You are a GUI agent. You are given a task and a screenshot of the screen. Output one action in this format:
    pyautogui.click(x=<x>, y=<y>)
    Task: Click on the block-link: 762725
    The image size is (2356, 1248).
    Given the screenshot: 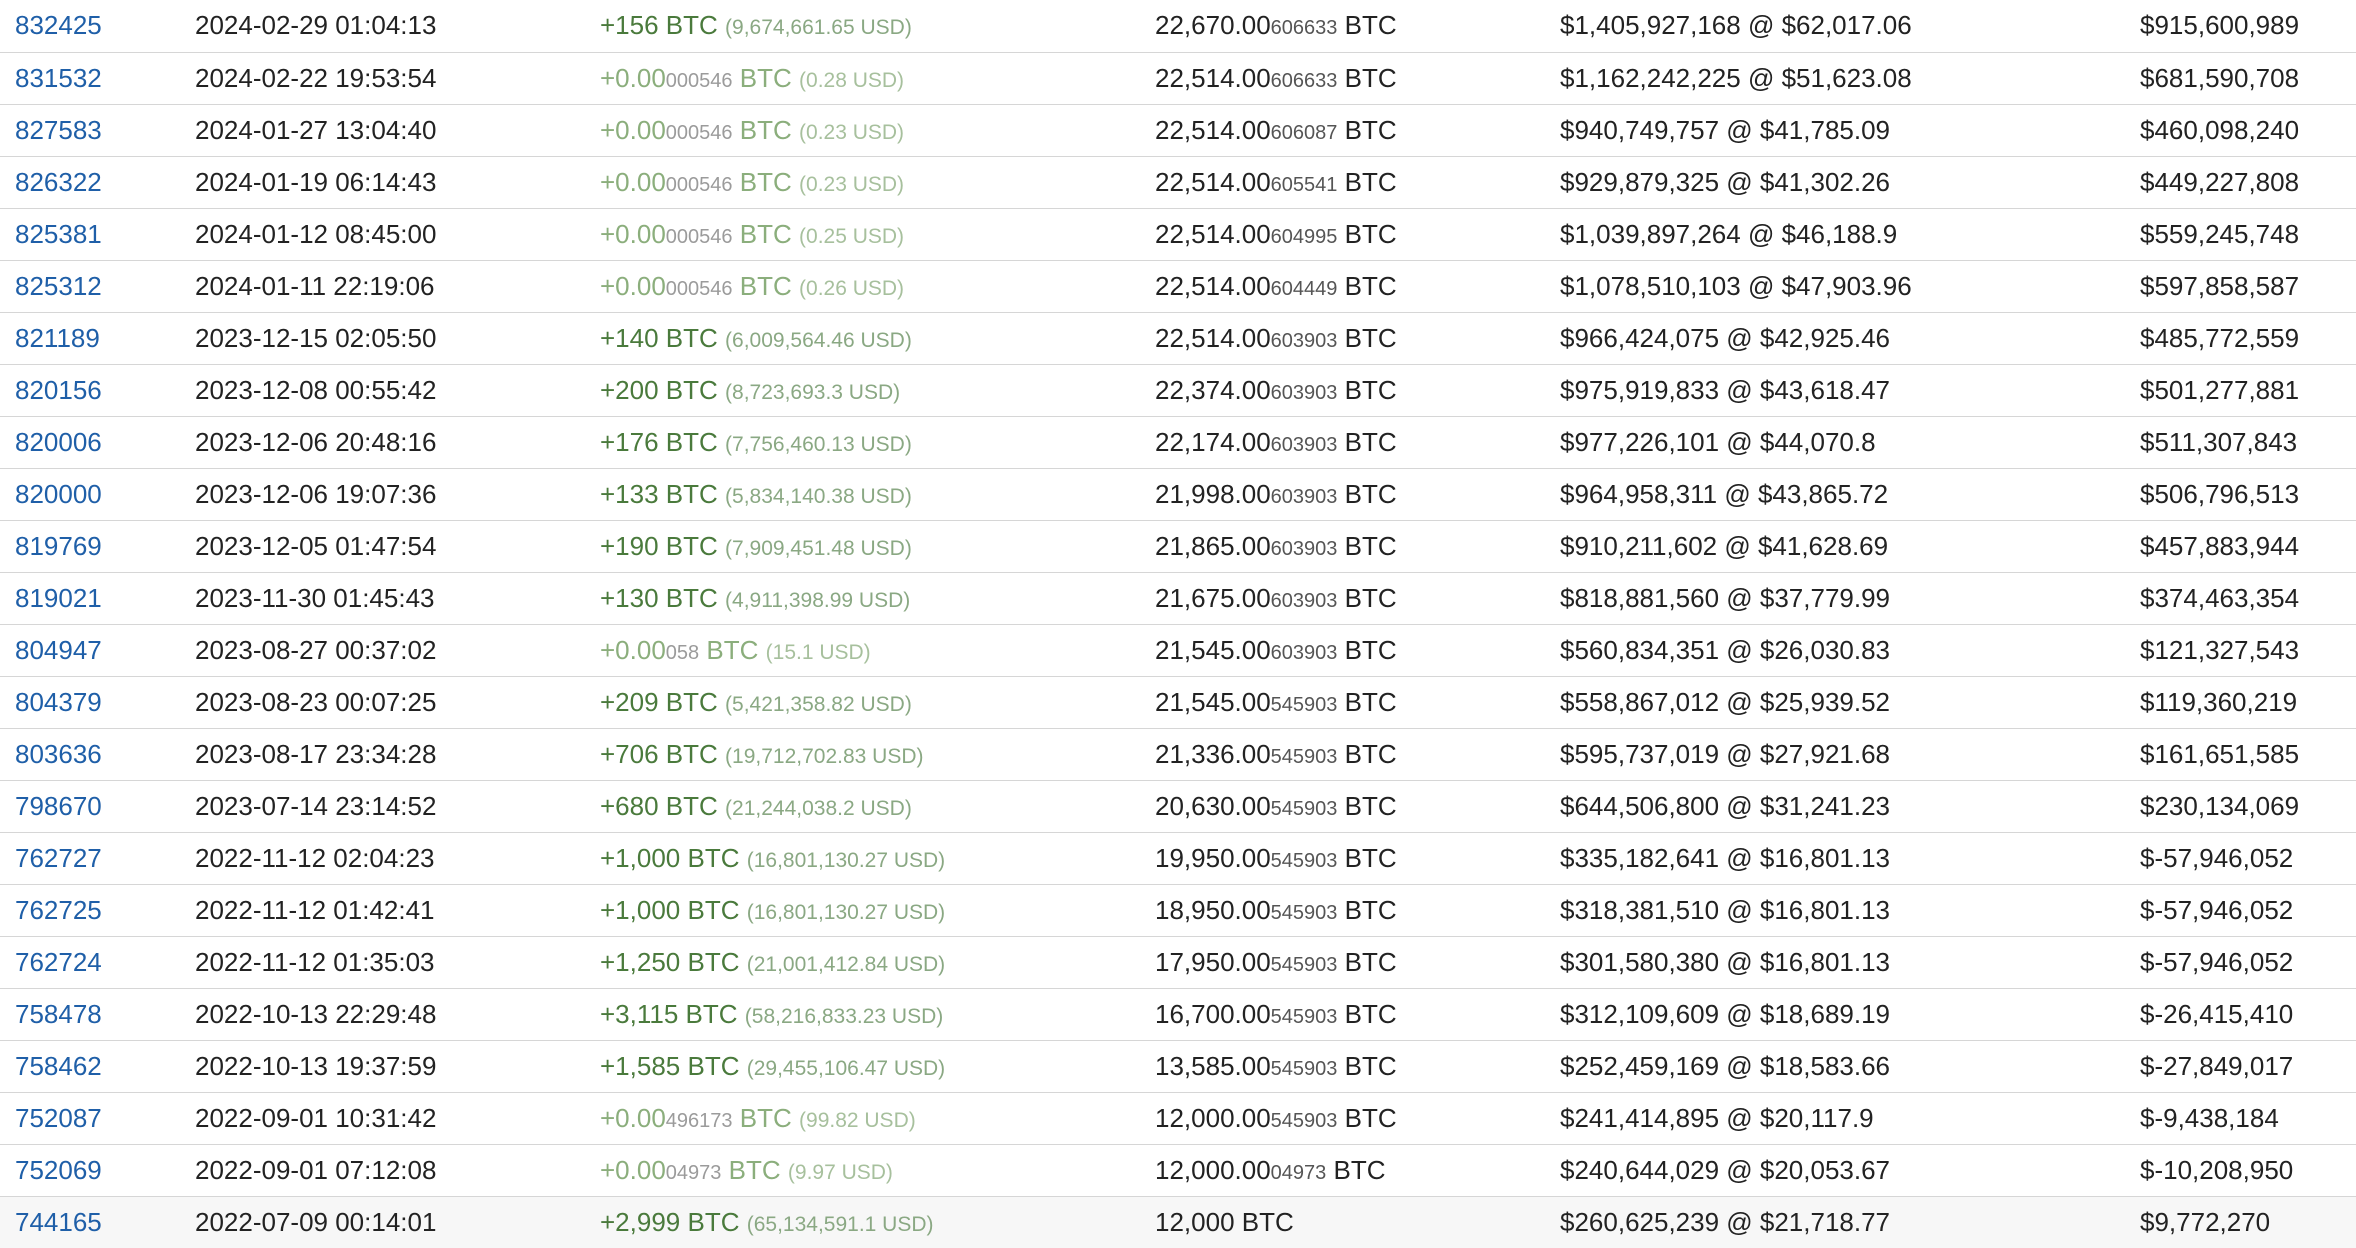 What is the action you would take?
    pyautogui.click(x=58, y=910)
    